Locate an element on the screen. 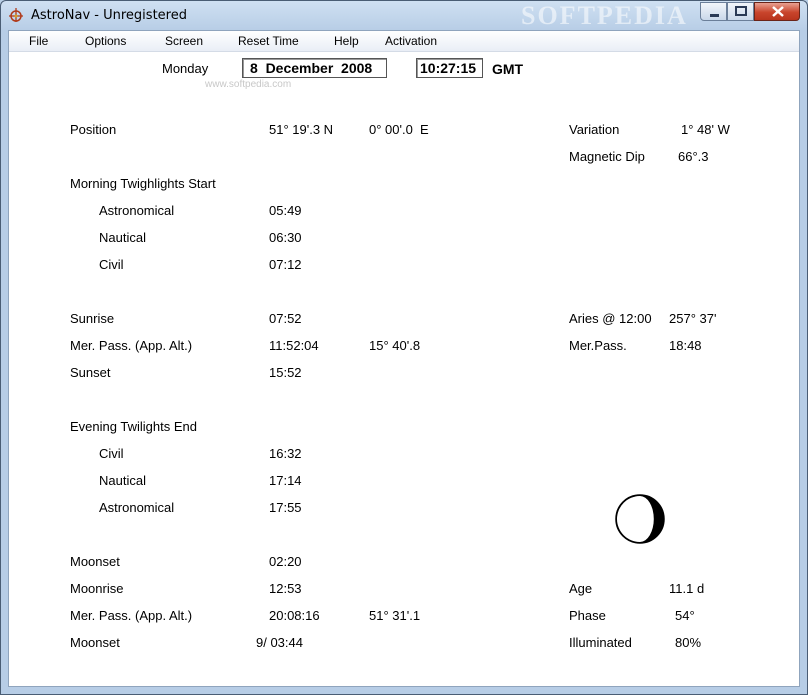 Image resolution: width=808 pixels, height=695 pixels. moon-age-label: Age is located at coordinates (581, 588).